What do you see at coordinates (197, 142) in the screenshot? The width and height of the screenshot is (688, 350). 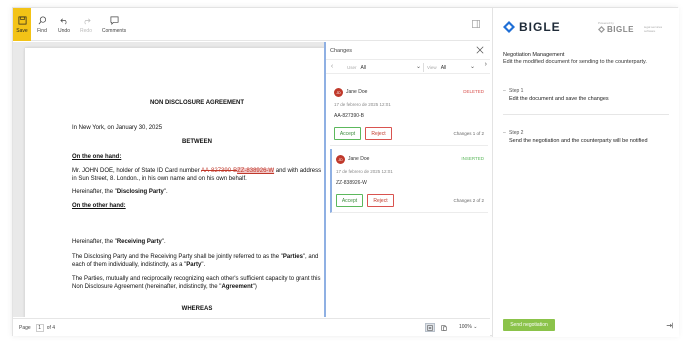 I see `between-heading: BETWEEN` at bounding box center [197, 142].